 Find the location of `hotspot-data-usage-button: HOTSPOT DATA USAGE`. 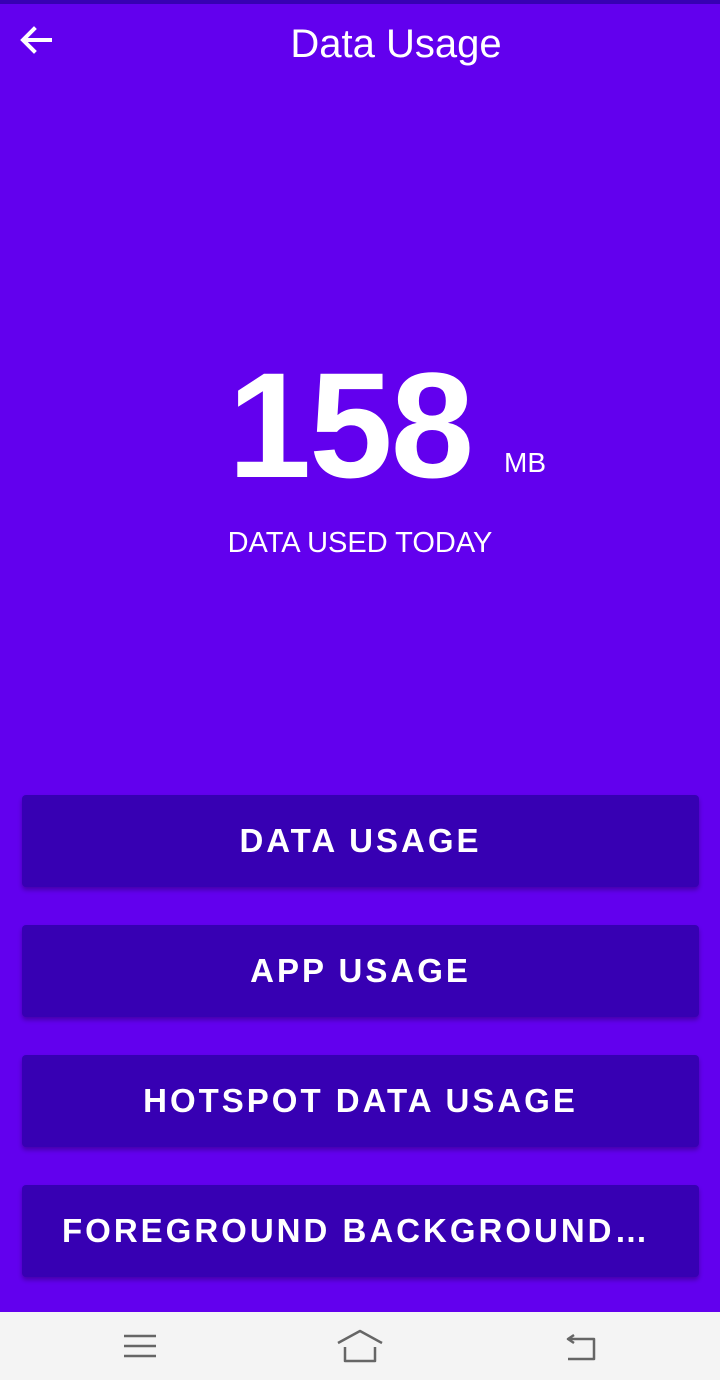

hotspot-data-usage-button: HOTSPOT DATA USAGE is located at coordinates (360, 1101).